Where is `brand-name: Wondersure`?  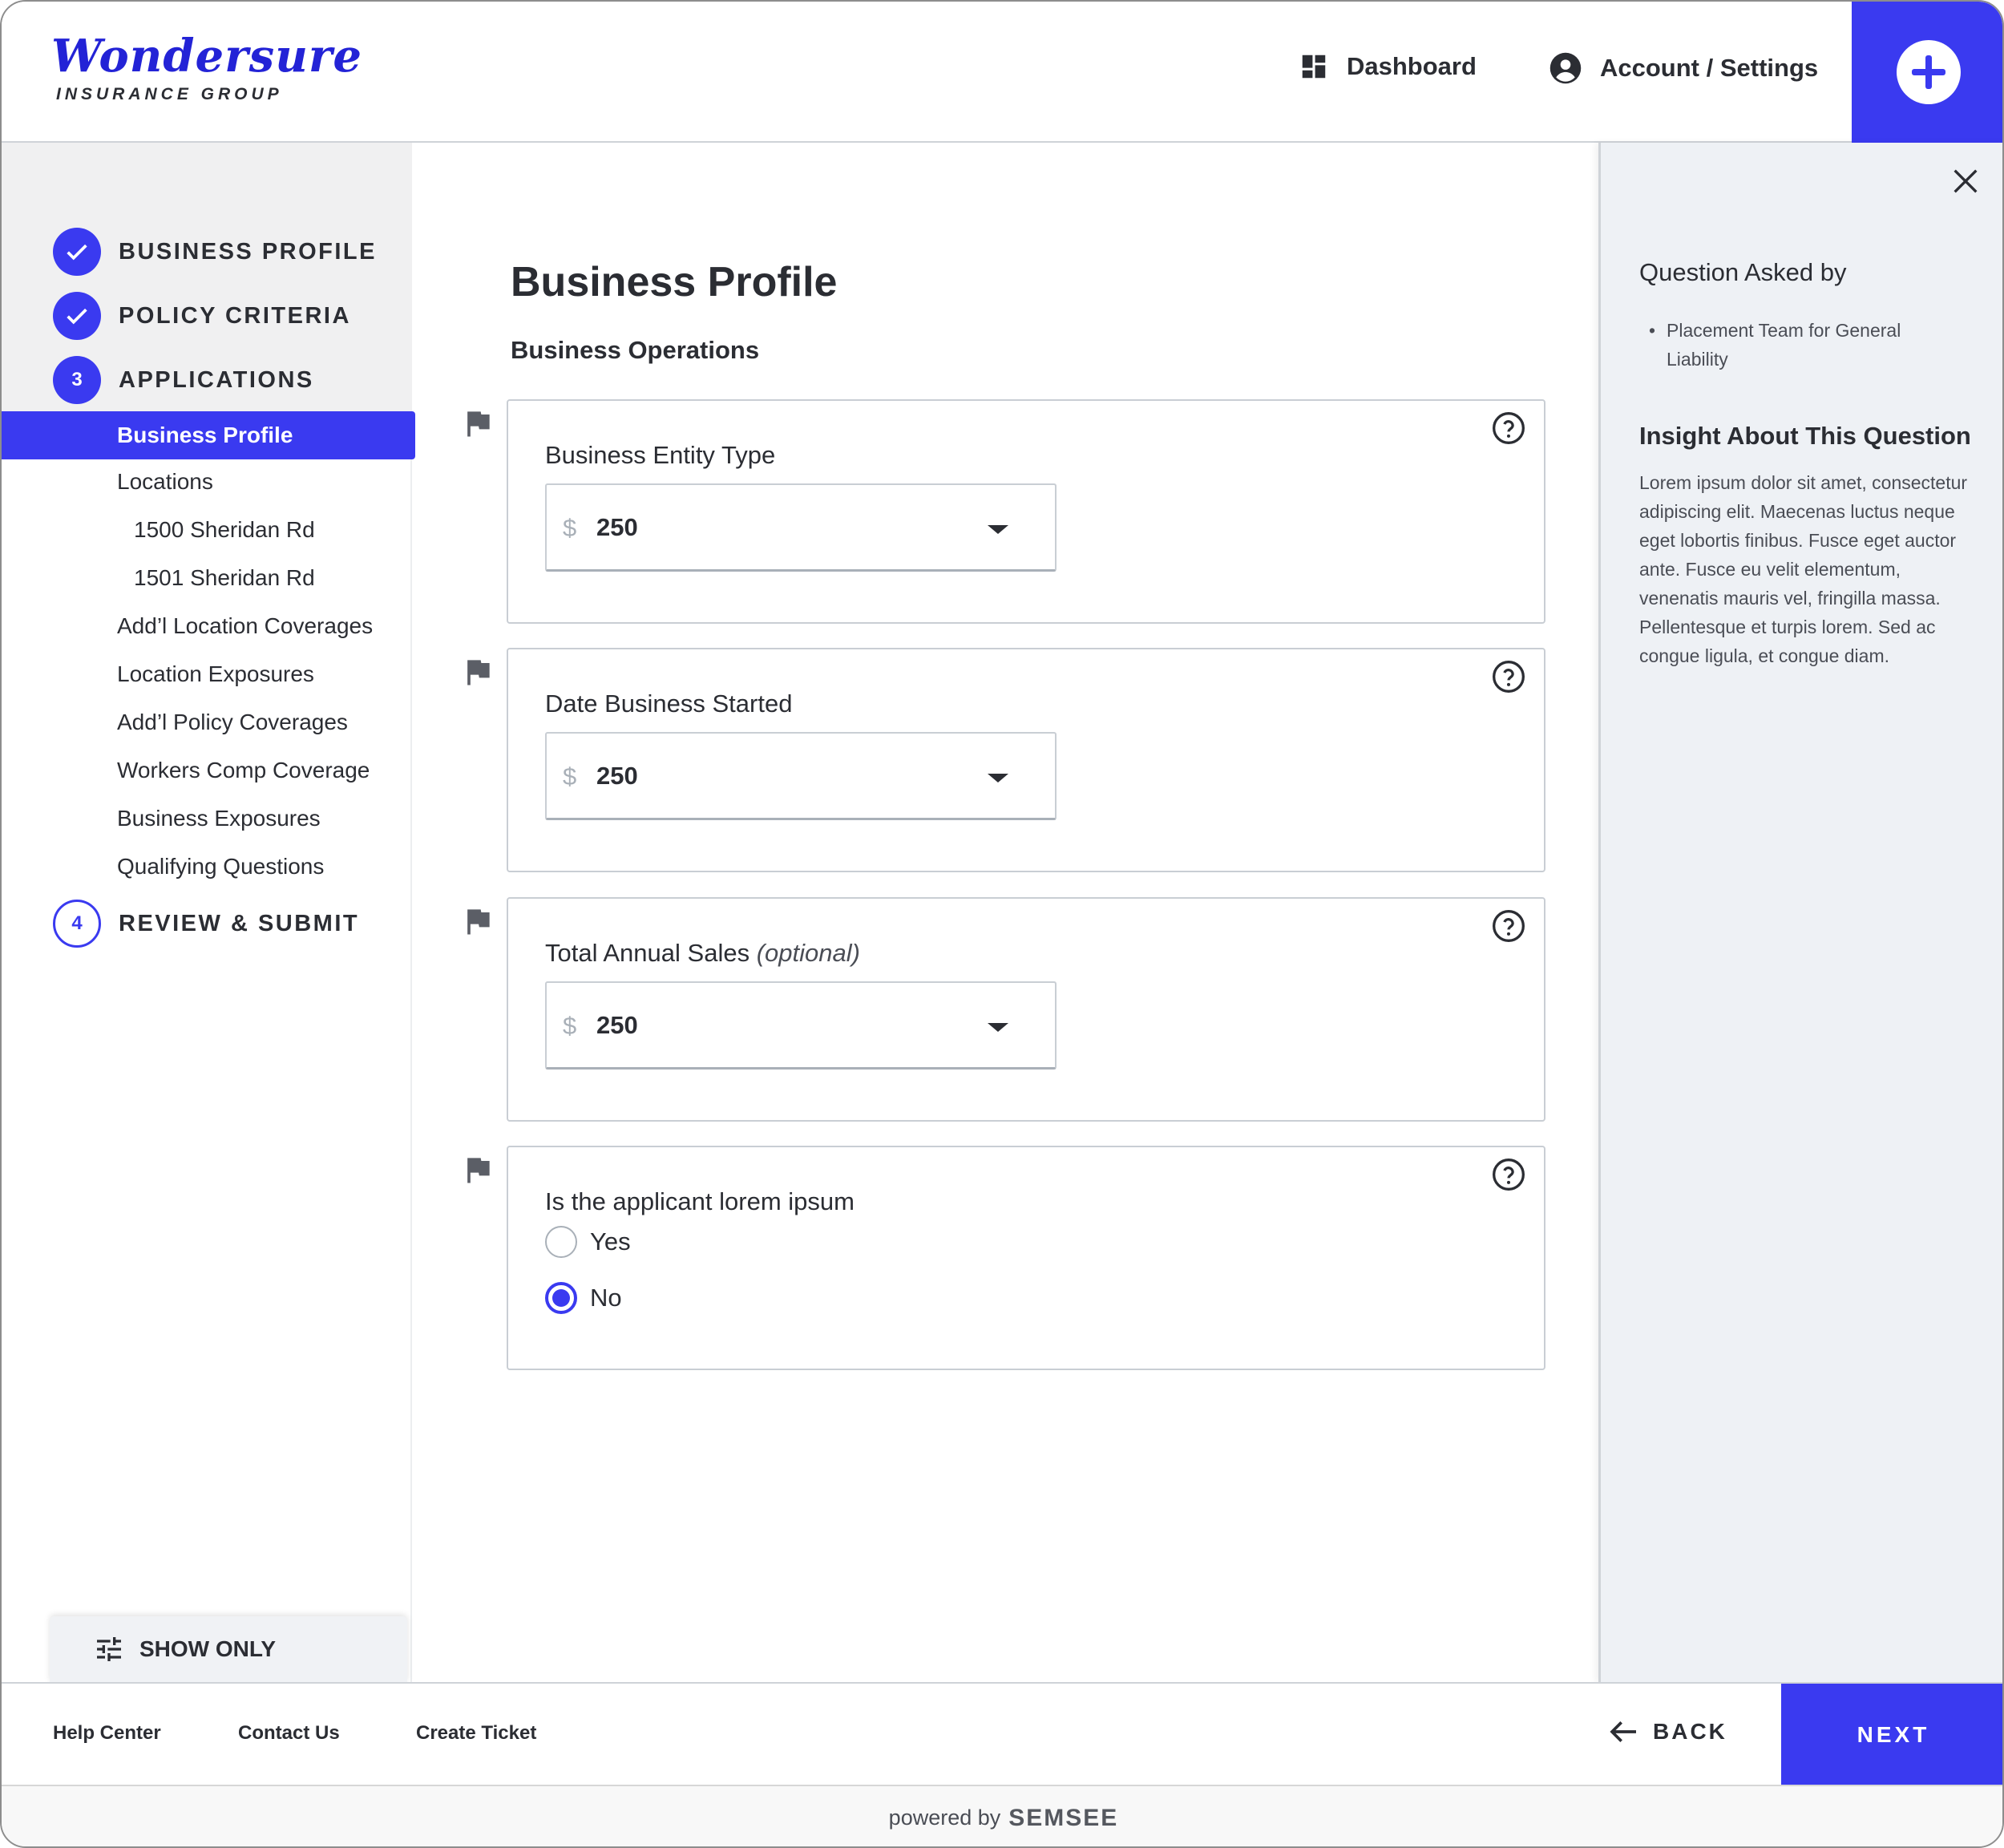 brand-name: Wondersure is located at coordinates (207, 56).